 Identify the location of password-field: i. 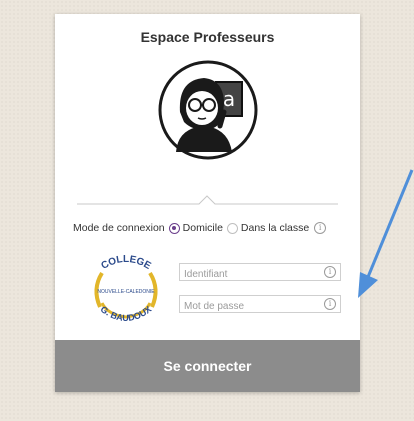
(260, 305).